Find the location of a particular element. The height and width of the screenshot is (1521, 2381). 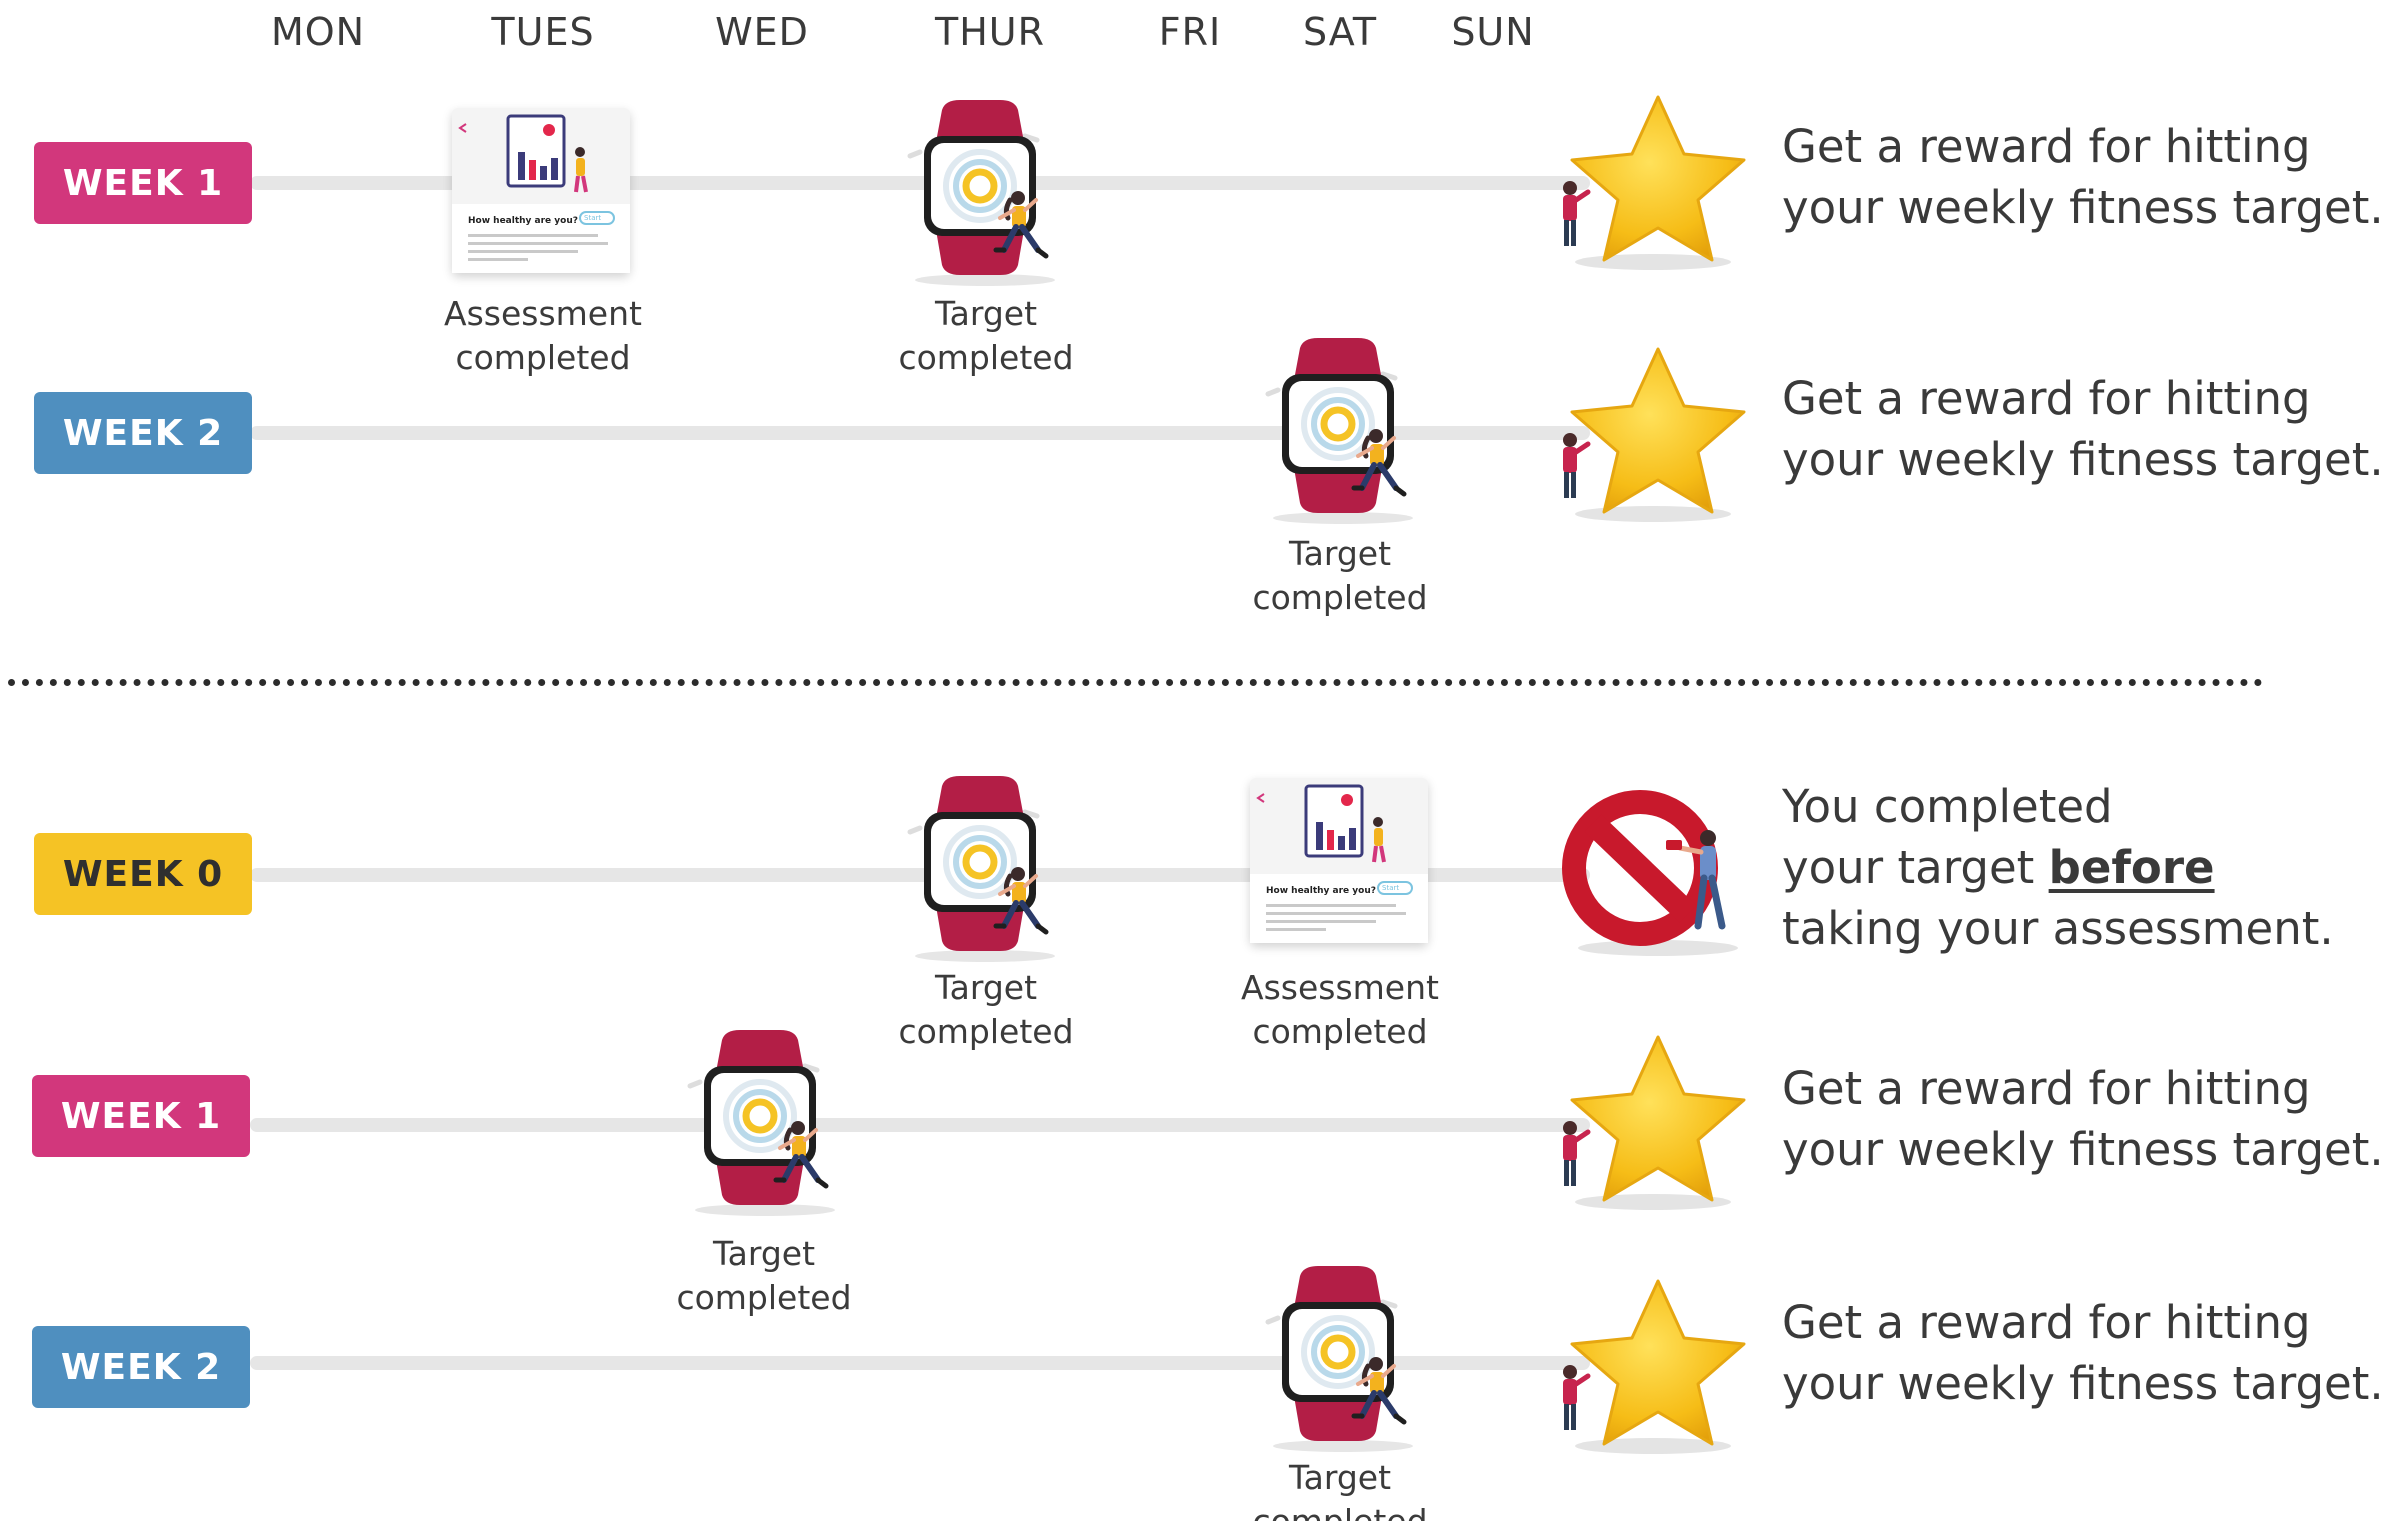

timeline-track is located at coordinates (920, 1125).